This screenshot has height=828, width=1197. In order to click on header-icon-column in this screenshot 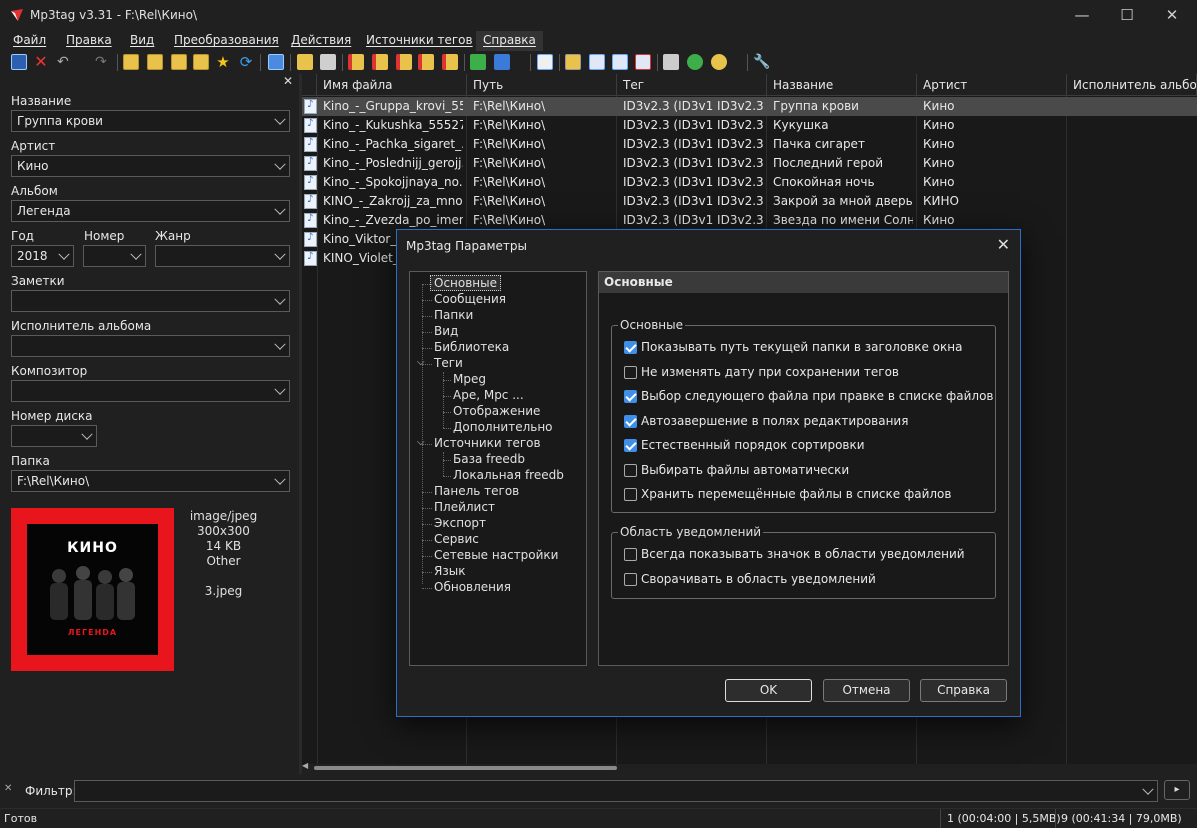, I will do `click(309, 85)`.